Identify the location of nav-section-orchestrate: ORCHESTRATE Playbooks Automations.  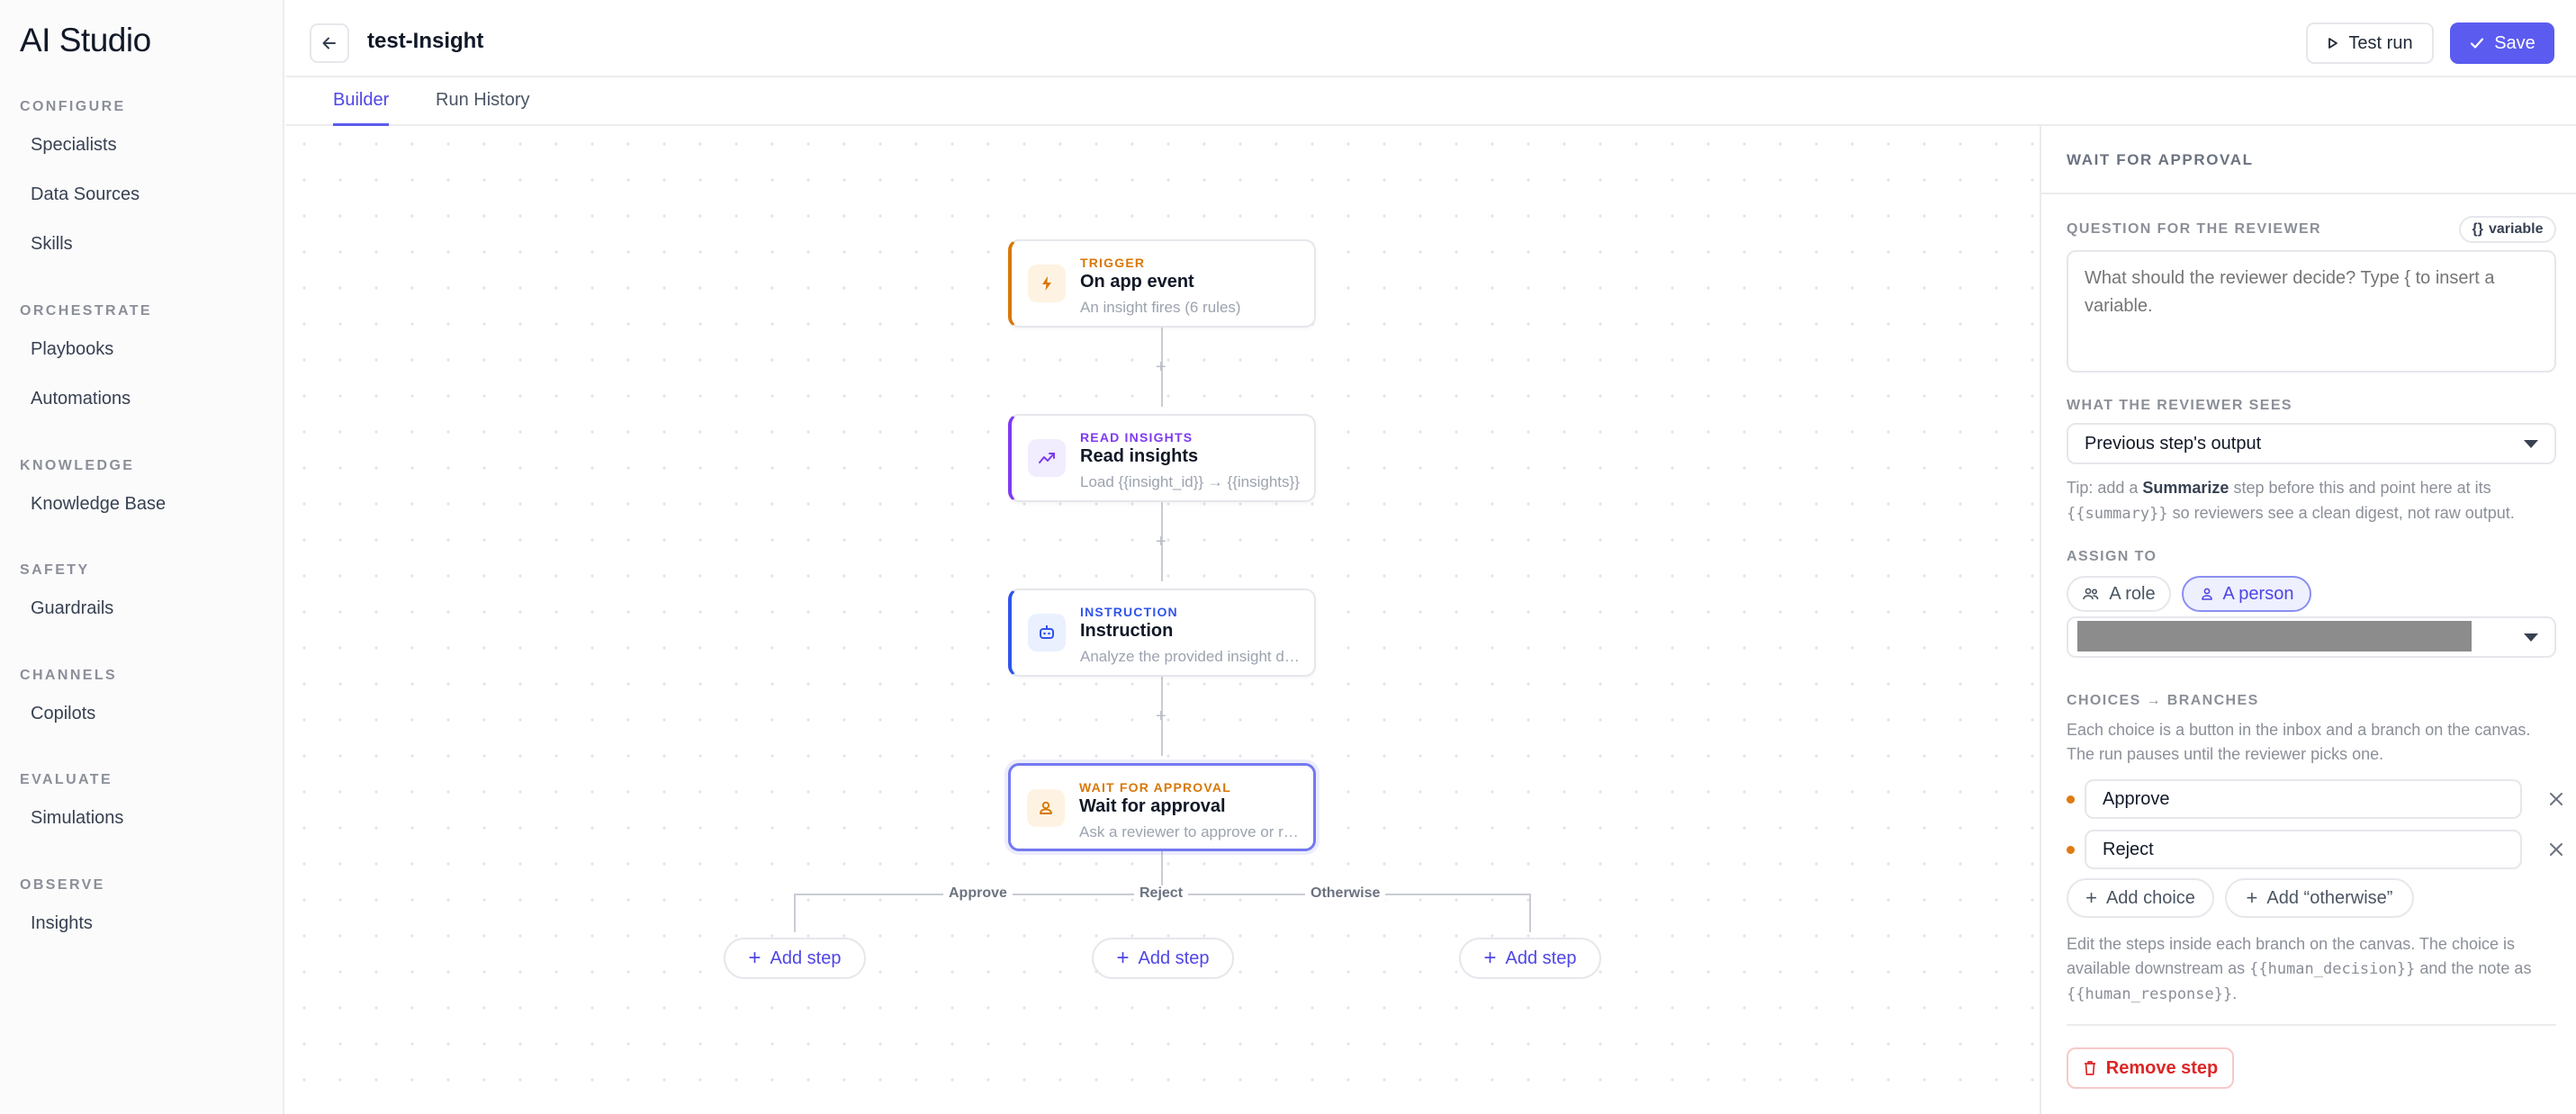
(142, 361).